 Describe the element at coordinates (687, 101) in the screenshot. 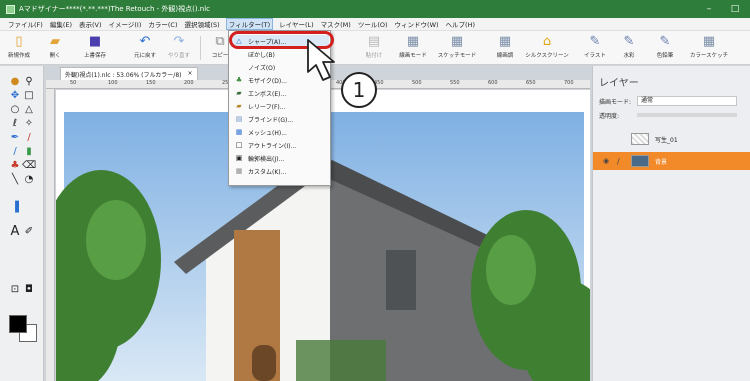

I see `blend-mode-select: 通常` at that location.